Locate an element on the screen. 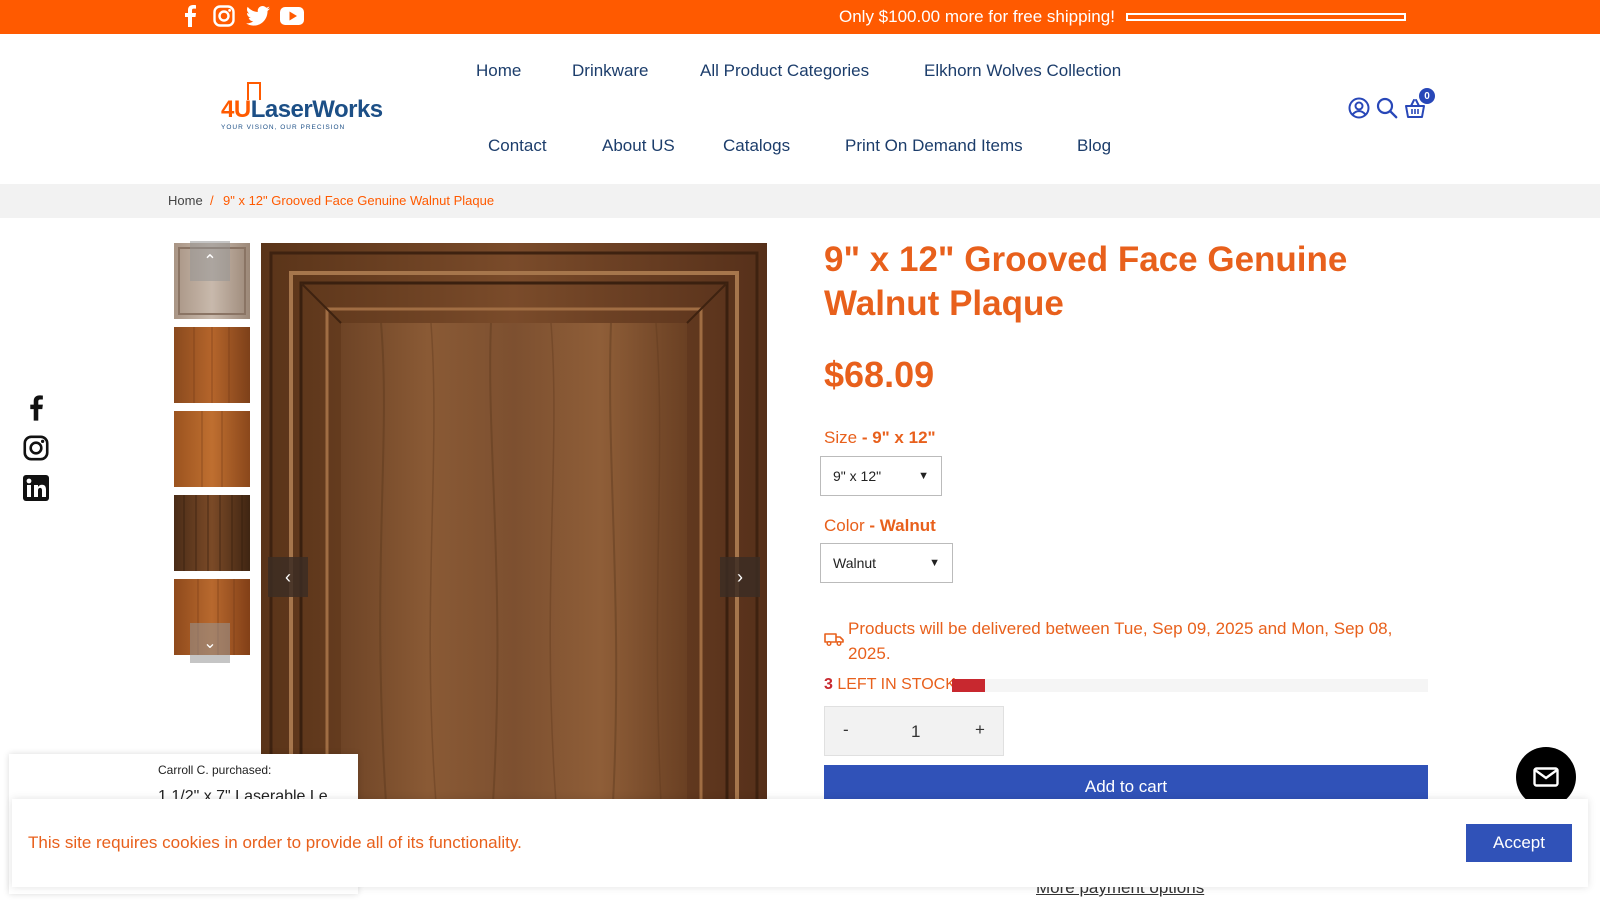 The image size is (1600, 900). nav-about-us: About US is located at coordinates (638, 146).